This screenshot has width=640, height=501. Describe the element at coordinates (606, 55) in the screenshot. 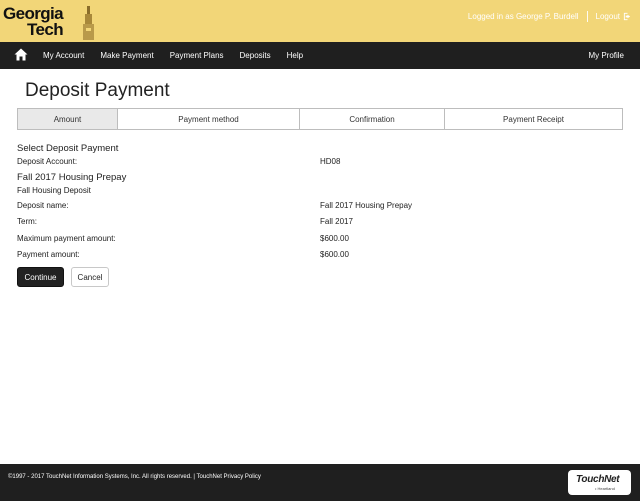

I see `my-profile-link: My Profile` at that location.